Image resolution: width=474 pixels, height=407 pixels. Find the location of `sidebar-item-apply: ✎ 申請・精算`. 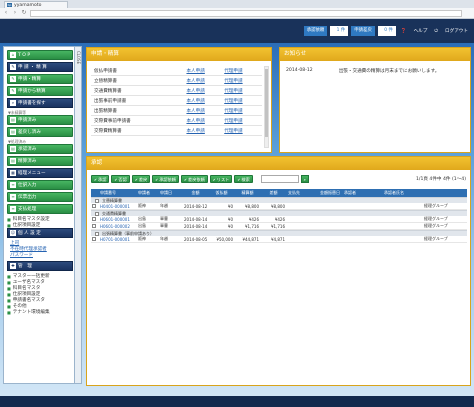

sidebar-item-apply: ✎ 申請・精算 is located at coordinates (40, 79).